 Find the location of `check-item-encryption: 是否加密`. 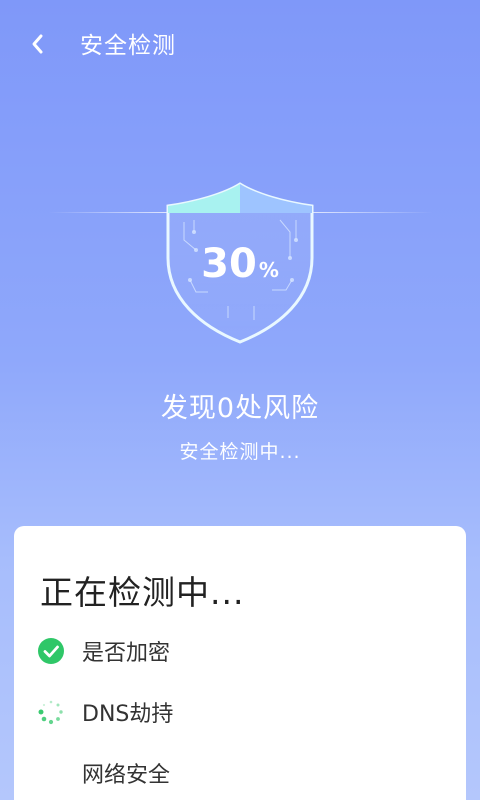

check-item-encryption: 是否加密 is located at coordinates (104, 651).